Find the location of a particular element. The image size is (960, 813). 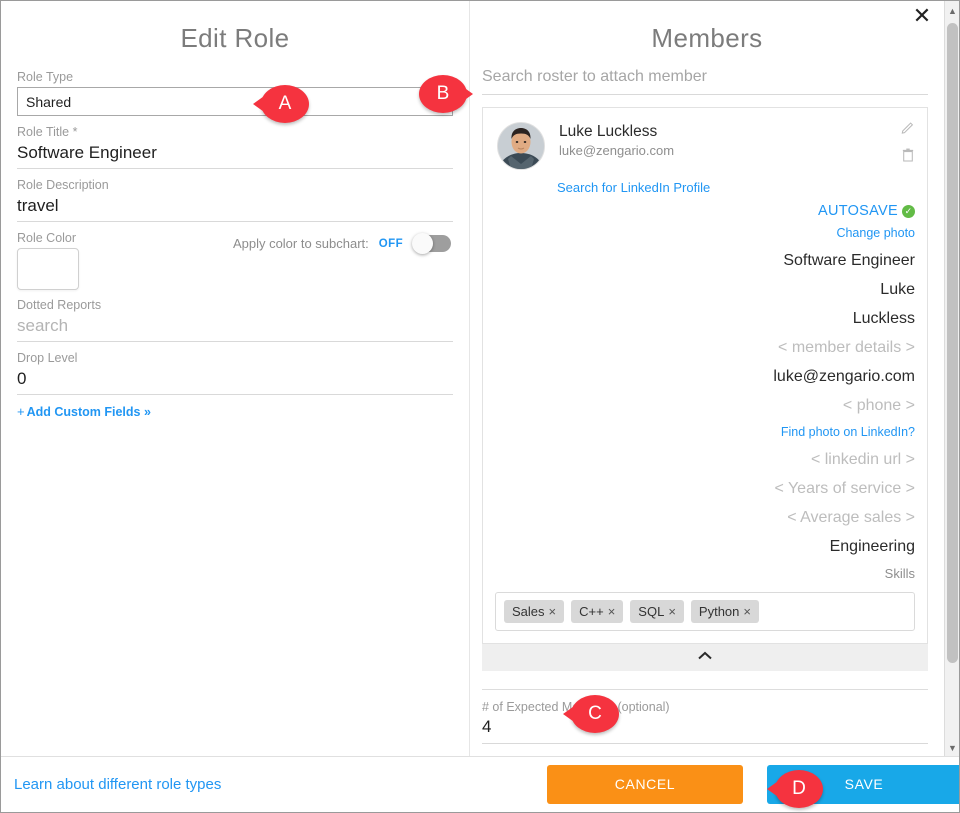

member-detail-row: luke@zengario.com is located at coordinates (844, 376).